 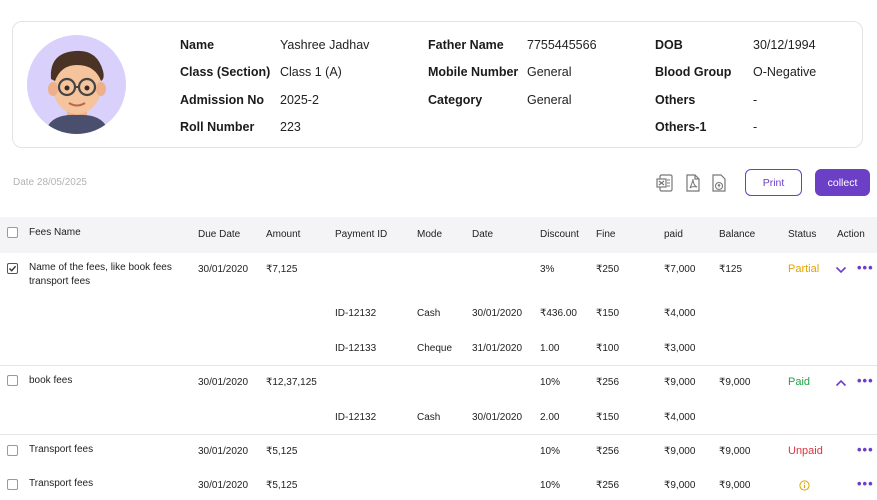 What do you see at coordinates (737, 234) in the screenshot?
I see `col-balance: Balance` at bounding box center [737, 234].